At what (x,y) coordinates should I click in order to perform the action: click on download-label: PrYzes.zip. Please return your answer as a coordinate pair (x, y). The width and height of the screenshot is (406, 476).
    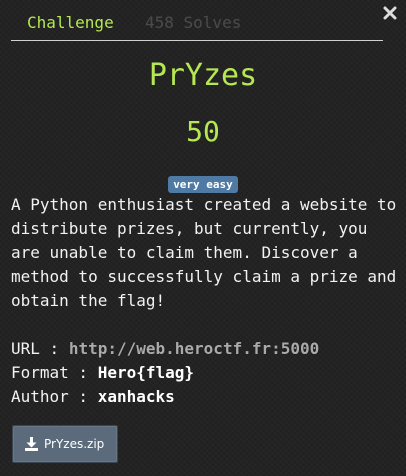
    Looking at the image, I should click on (74, 444).